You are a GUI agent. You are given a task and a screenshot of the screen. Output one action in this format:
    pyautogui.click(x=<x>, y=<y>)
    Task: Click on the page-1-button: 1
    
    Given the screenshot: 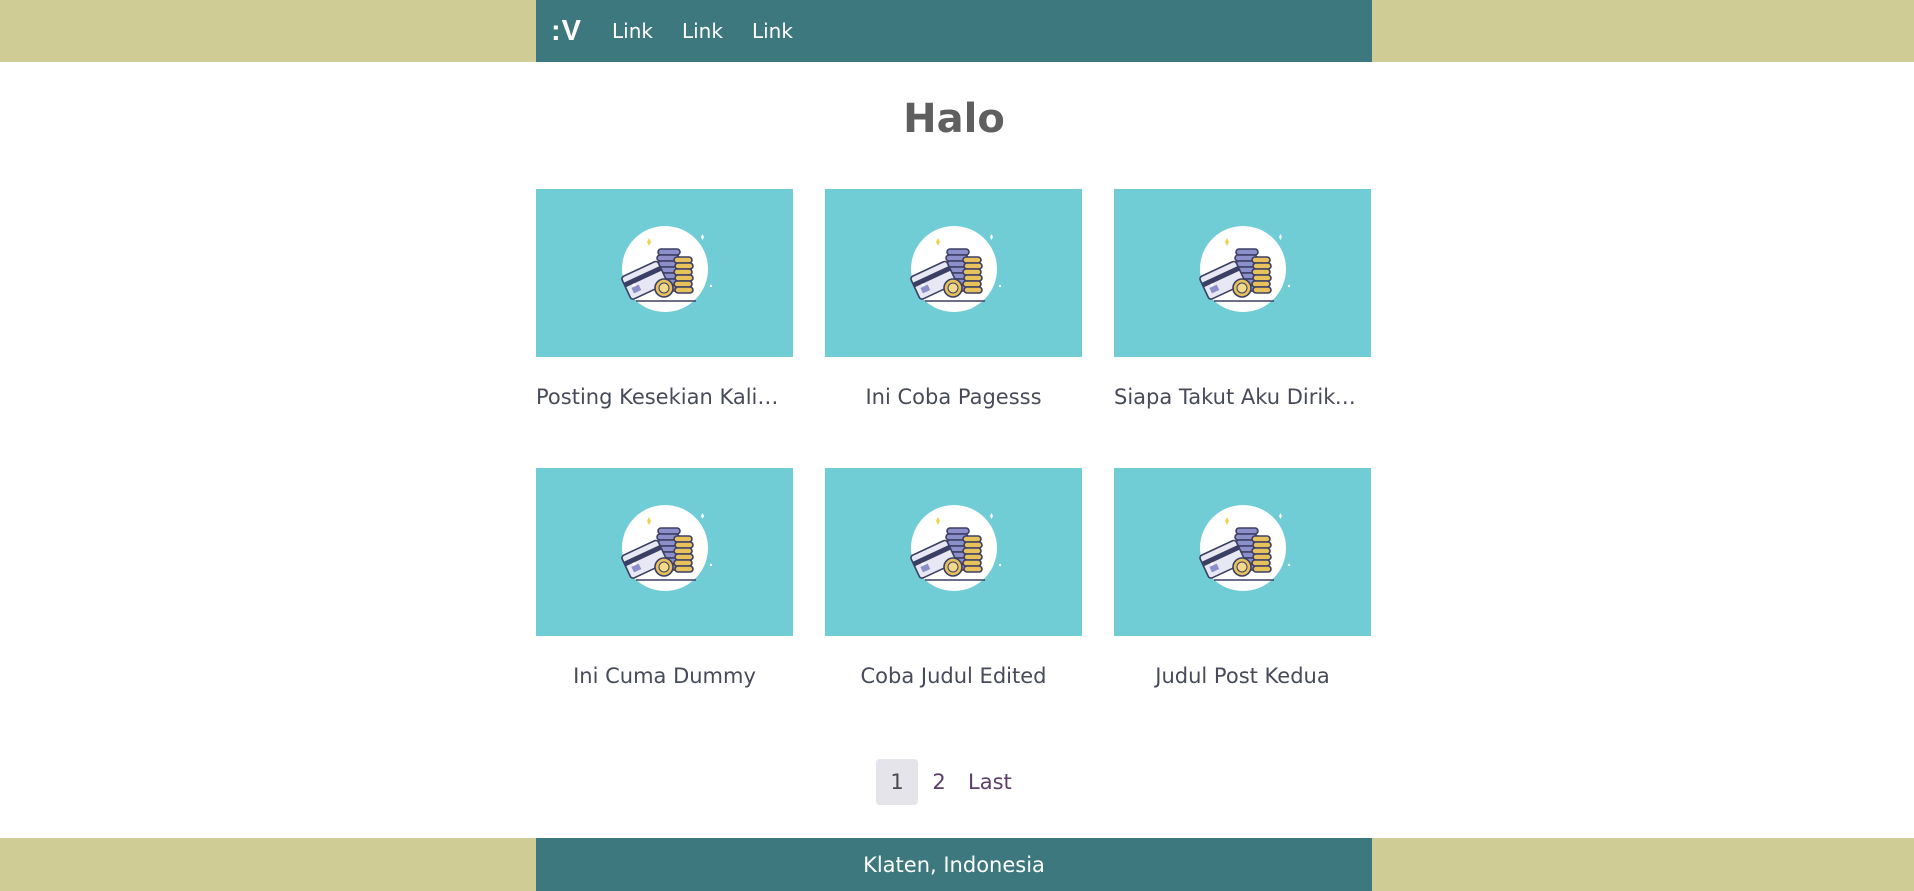 What is the action you would take?
    pyautogui.click(x=897, y=782)
    